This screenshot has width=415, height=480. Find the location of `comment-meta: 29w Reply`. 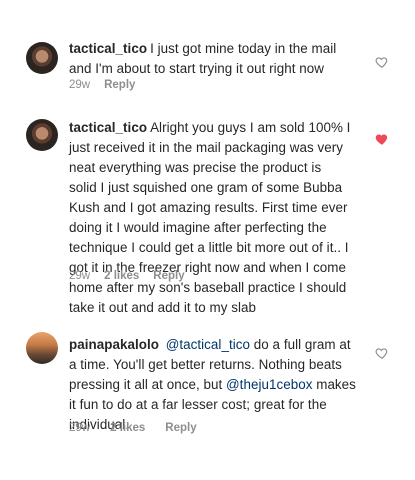

comment-meta: 29w Reply is located at coordinates (102, 85).